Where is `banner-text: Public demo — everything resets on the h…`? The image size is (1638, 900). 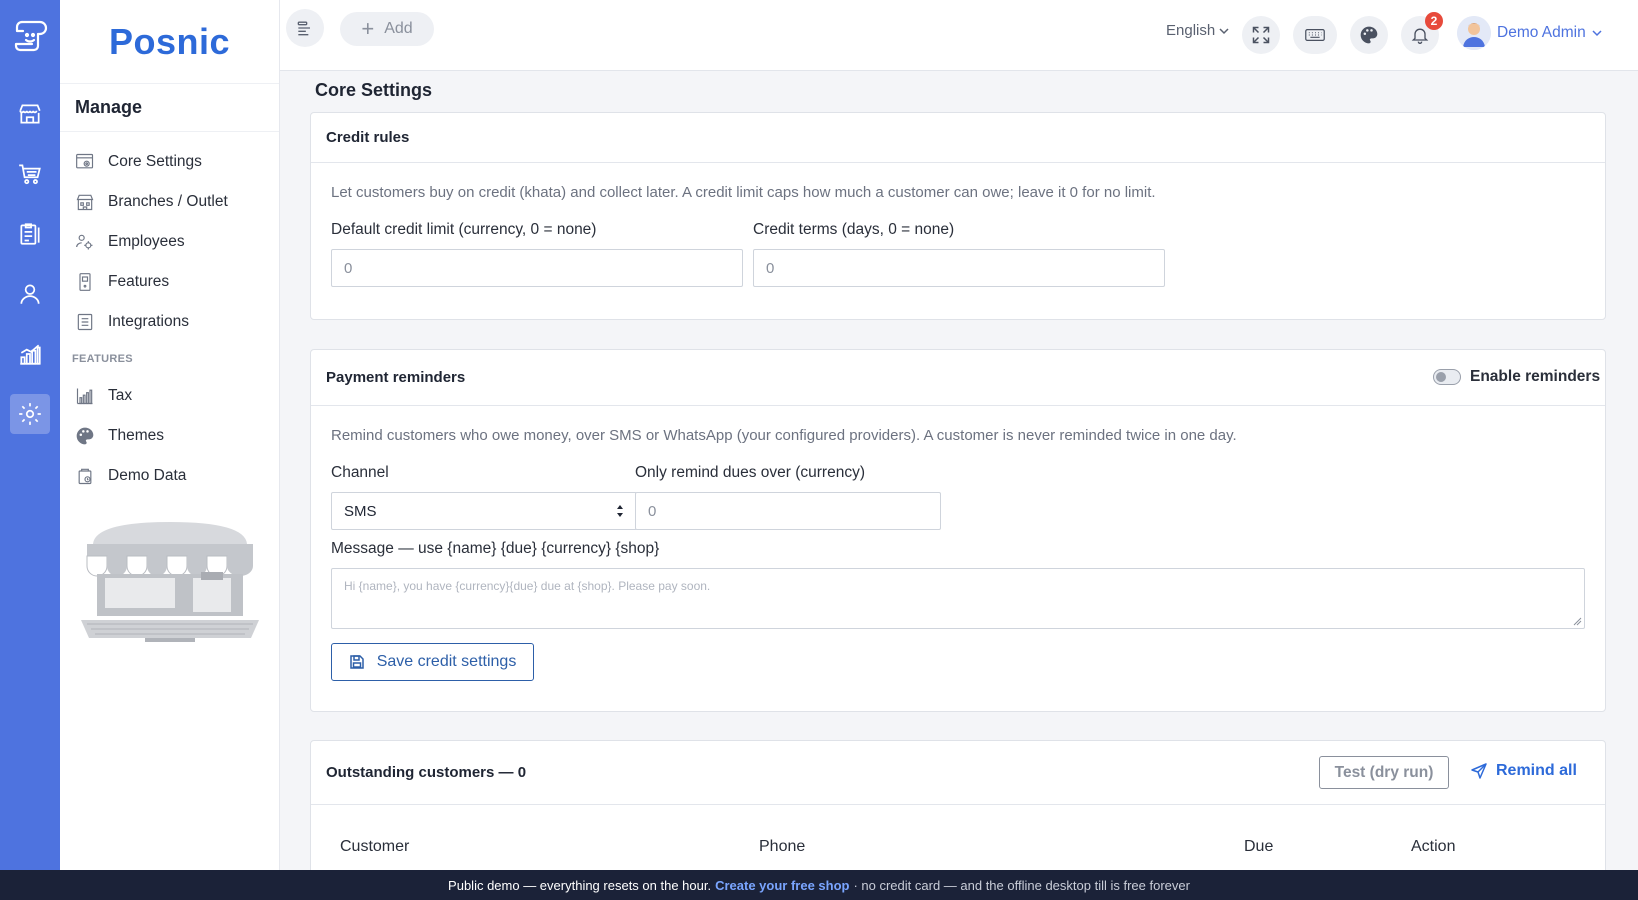 banner-text: Public demo — everything resets on the h… is located at coordinates (580, 885).